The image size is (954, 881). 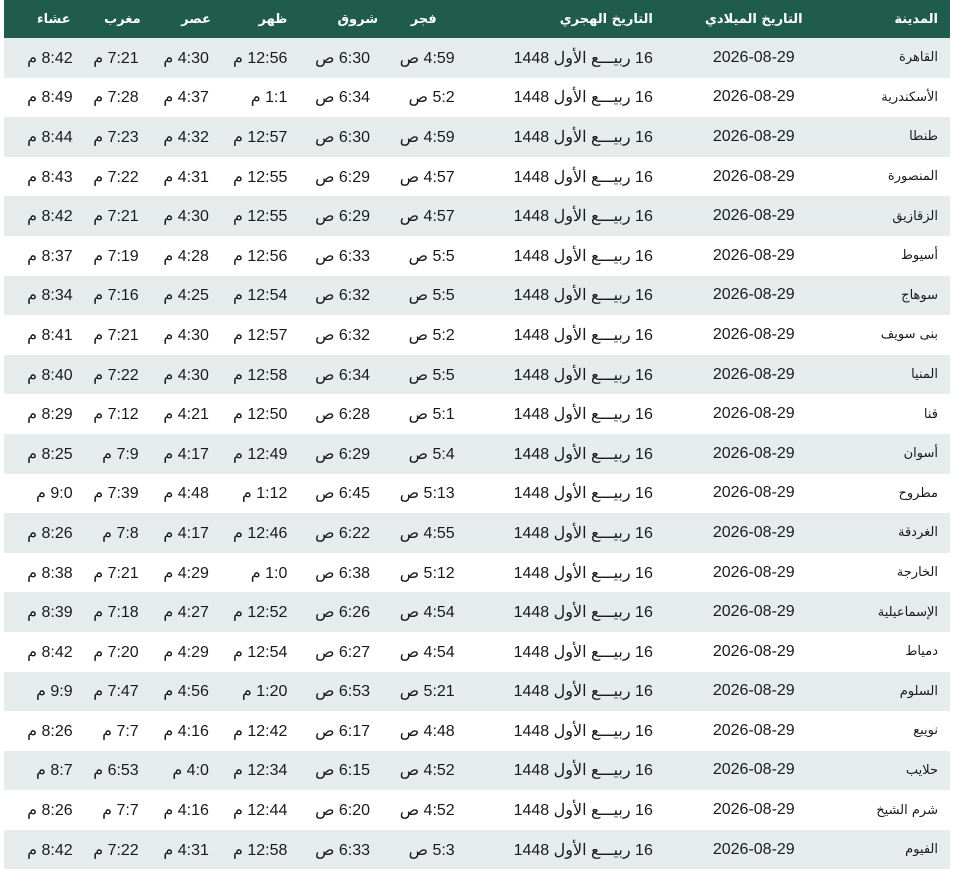 I want to click on maghrib-time-cell: 7:7 م, so click(x=120, y=731).